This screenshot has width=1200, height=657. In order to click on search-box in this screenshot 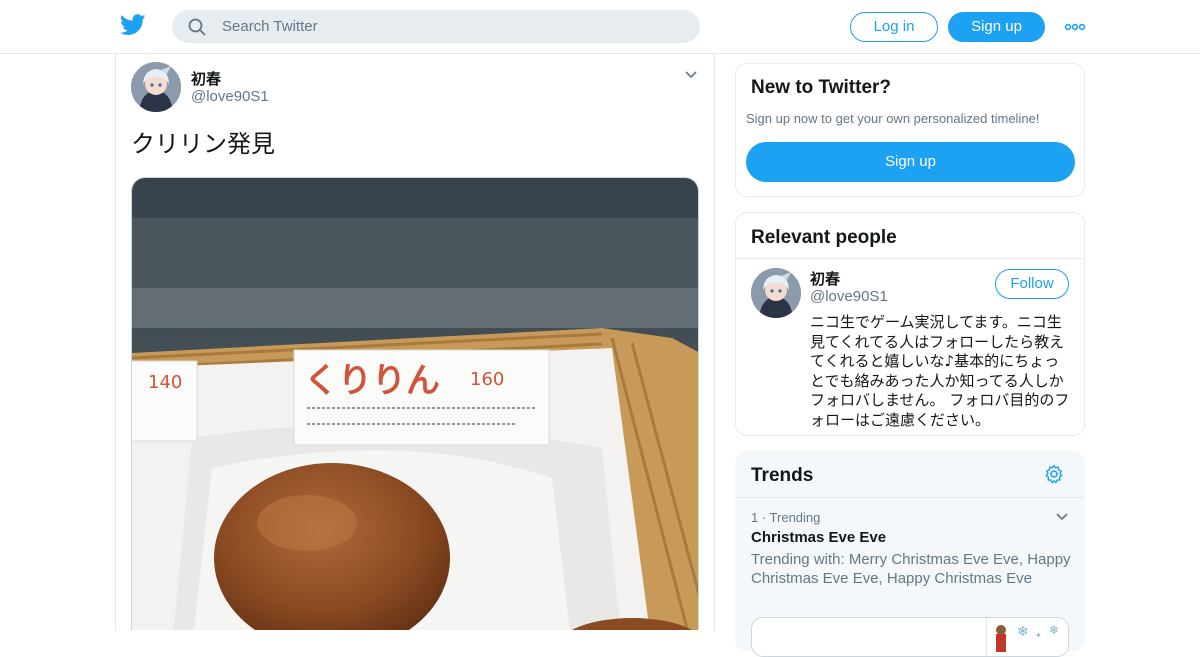, I will do `click(436, 26)`.